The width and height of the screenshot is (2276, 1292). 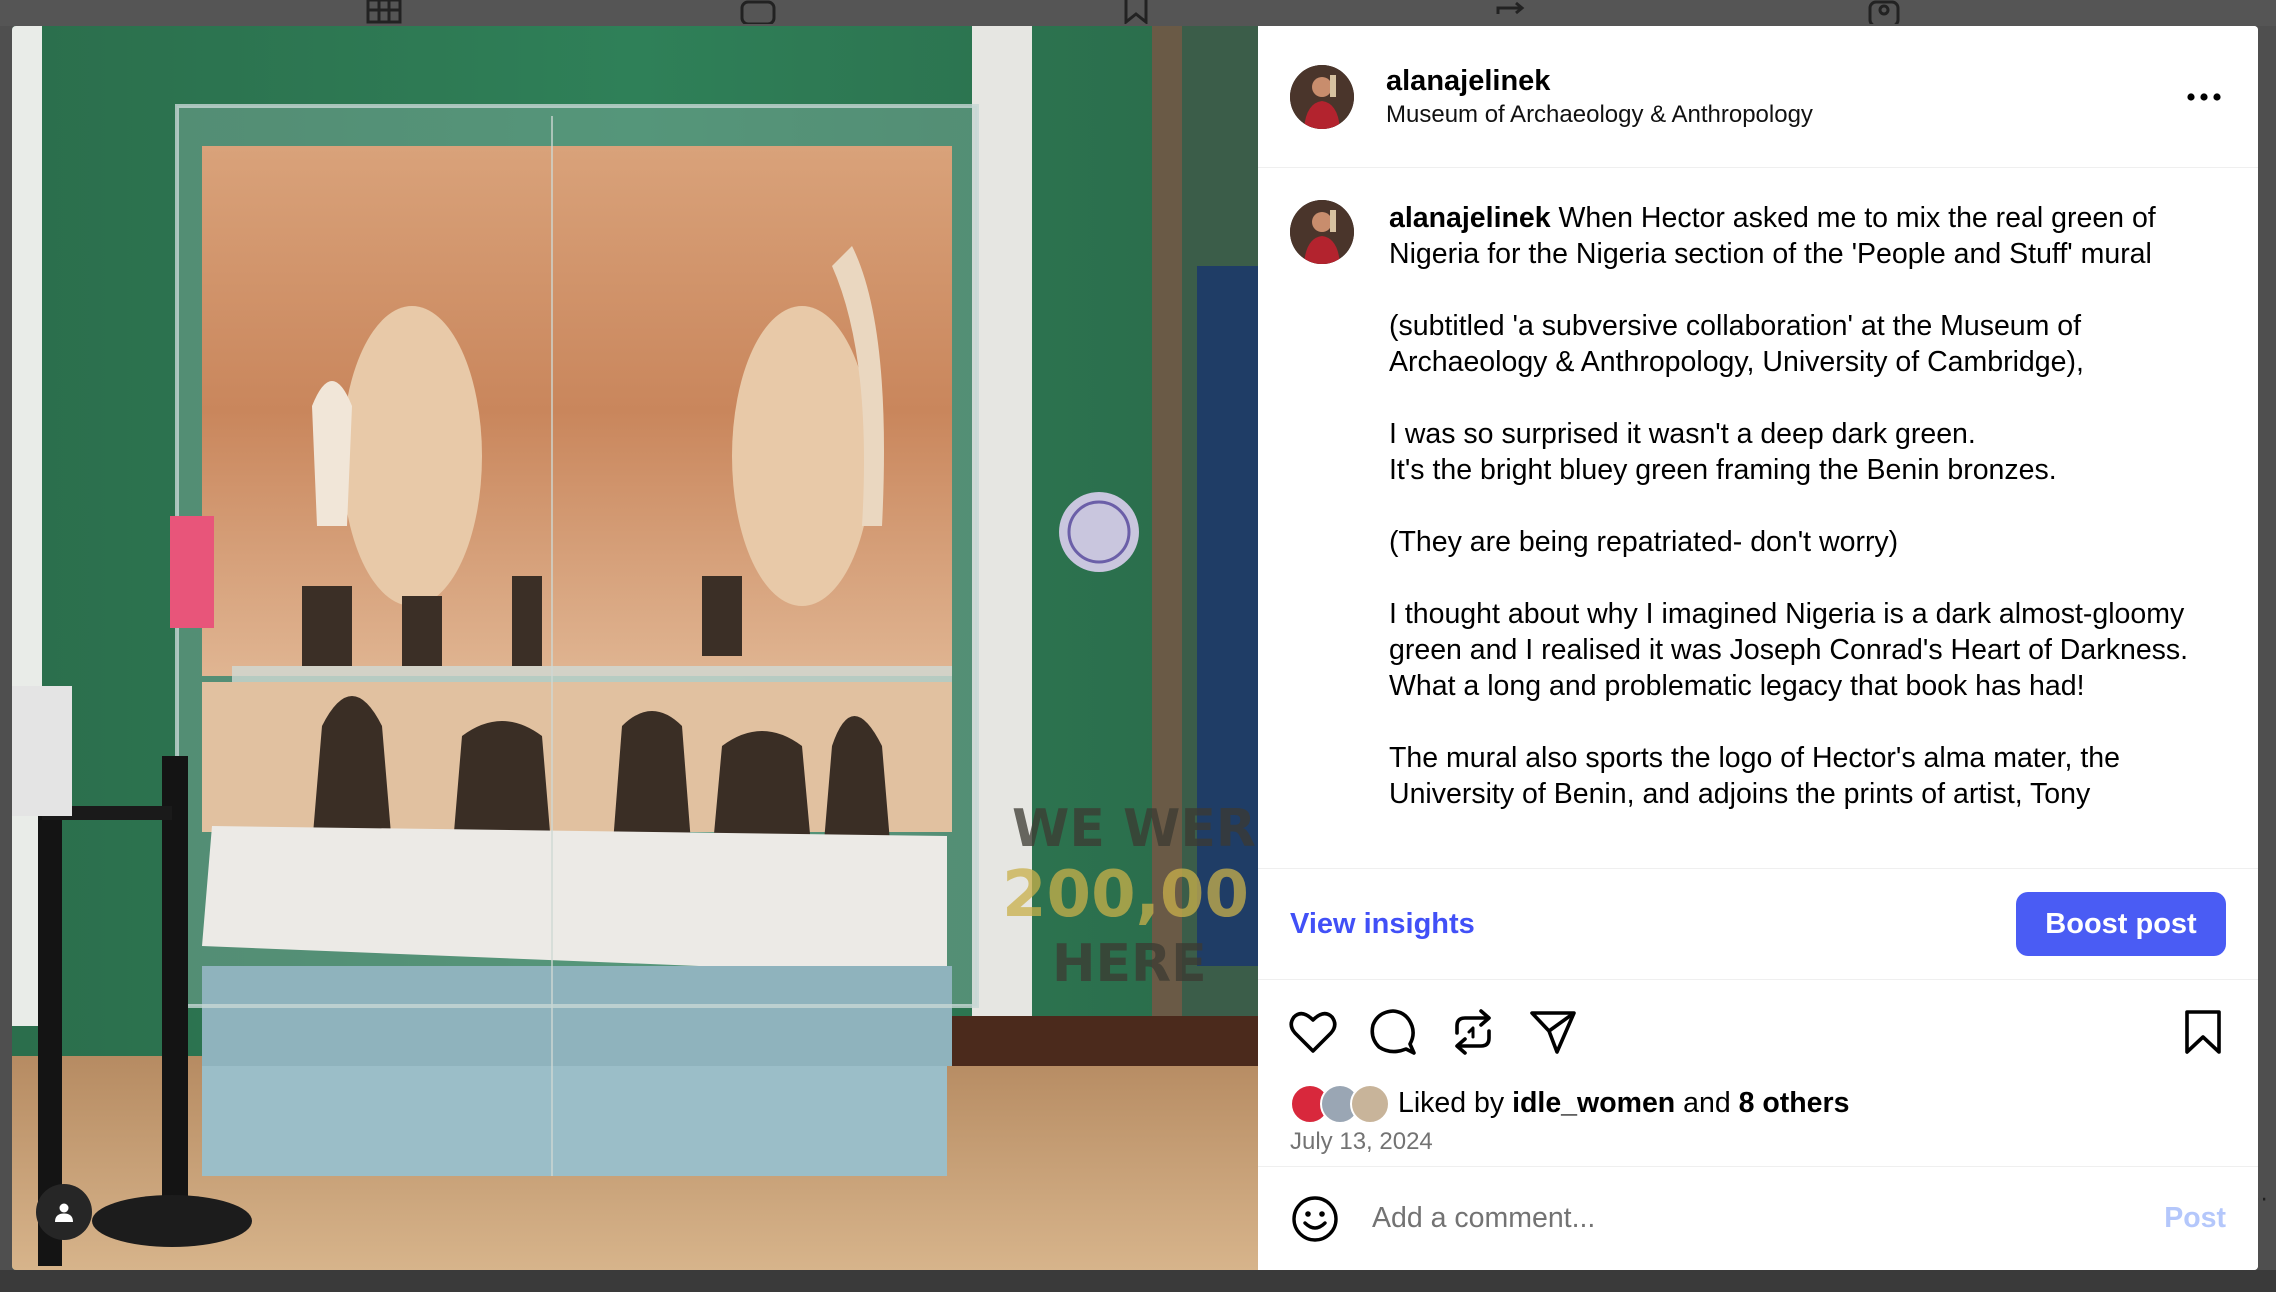 What do you see at coordinates (1884, 12) in the screenshot?
I see `tagged-icon` at bounding box center [1884, 12].